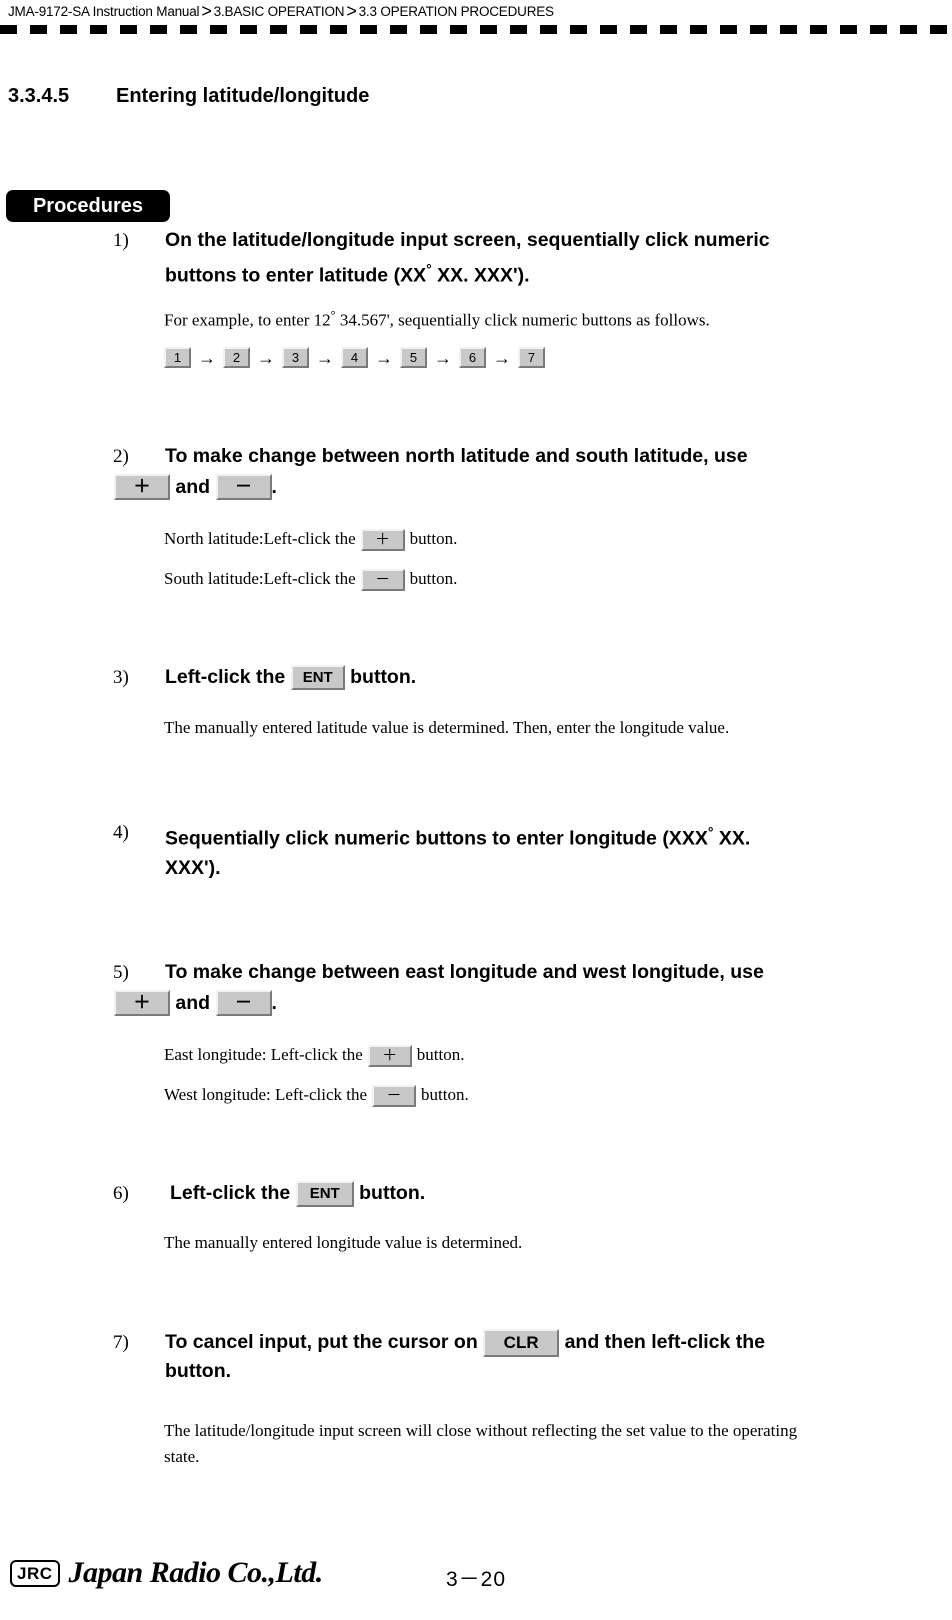  What do you see at coordinates (445, 1094) in the screenshot?
I see `west-longitude-note-post: button.` at bounding box center [445, 1094].